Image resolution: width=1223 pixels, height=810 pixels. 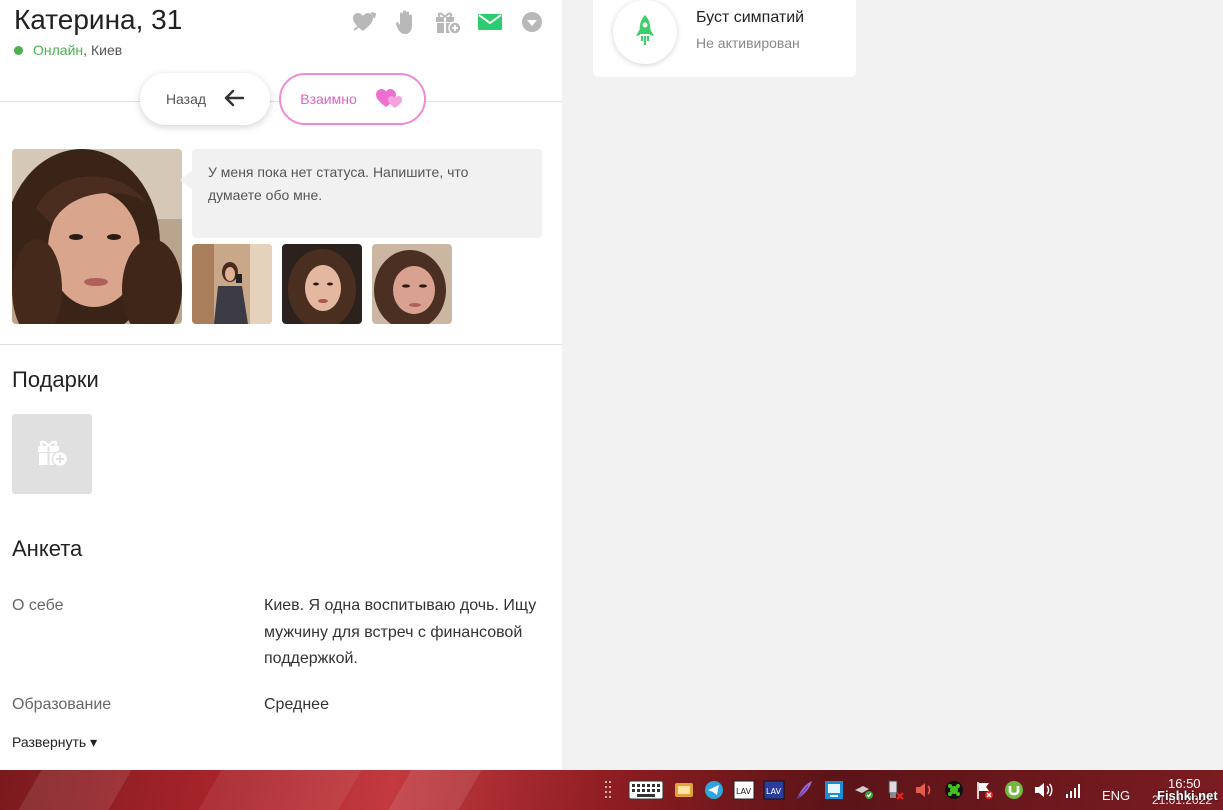 What do you see at coordinates (62, 704) in the screenshot?
I see `education-label: Образование` at bounding box center [62, 704].